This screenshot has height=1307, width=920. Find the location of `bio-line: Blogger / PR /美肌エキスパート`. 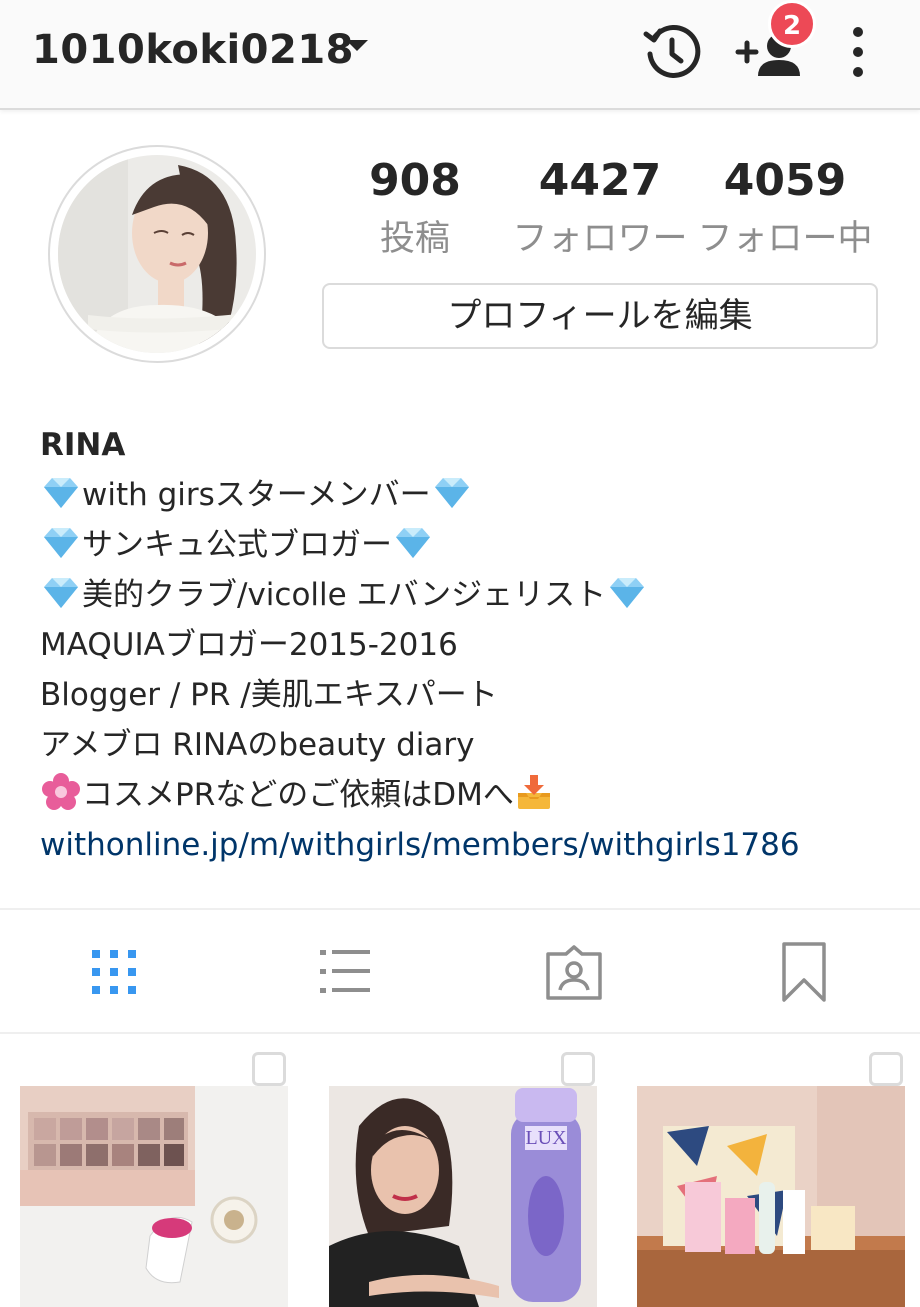

bio-line: Blogger / PR /美肌エキスパート is located at coordinates (269, 695).